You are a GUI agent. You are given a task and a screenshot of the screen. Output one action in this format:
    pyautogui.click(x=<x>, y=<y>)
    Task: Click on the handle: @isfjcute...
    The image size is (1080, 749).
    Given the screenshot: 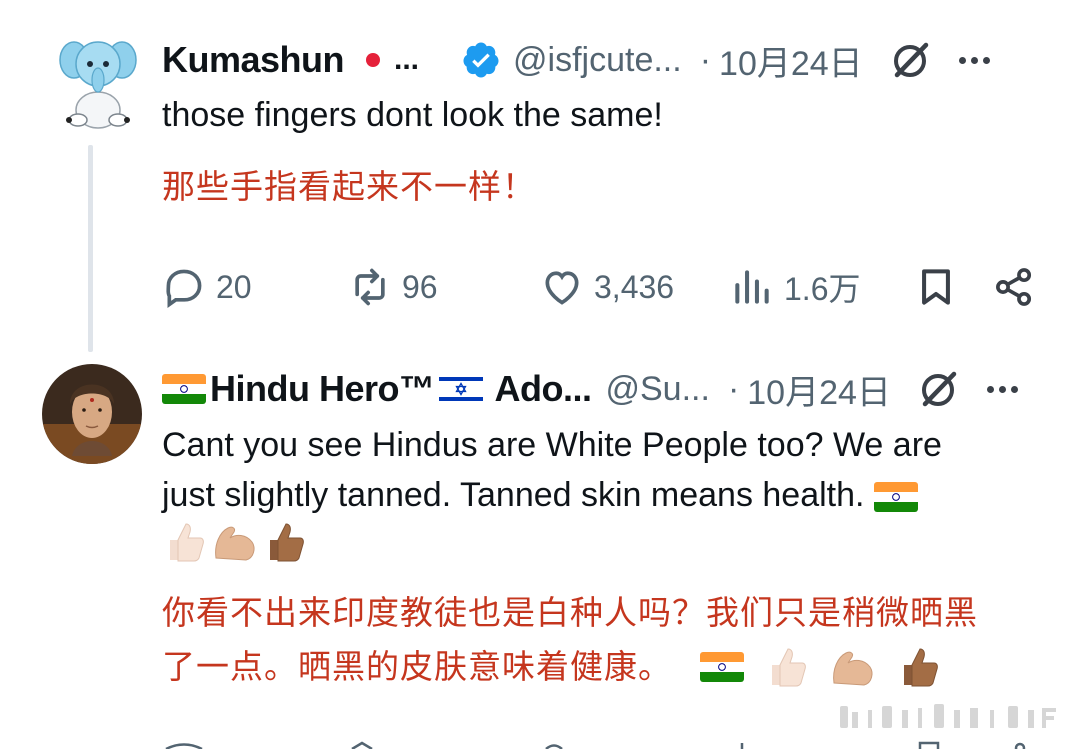 What is the action you would take?
    pyautogui.click(x=597, y=60)
    